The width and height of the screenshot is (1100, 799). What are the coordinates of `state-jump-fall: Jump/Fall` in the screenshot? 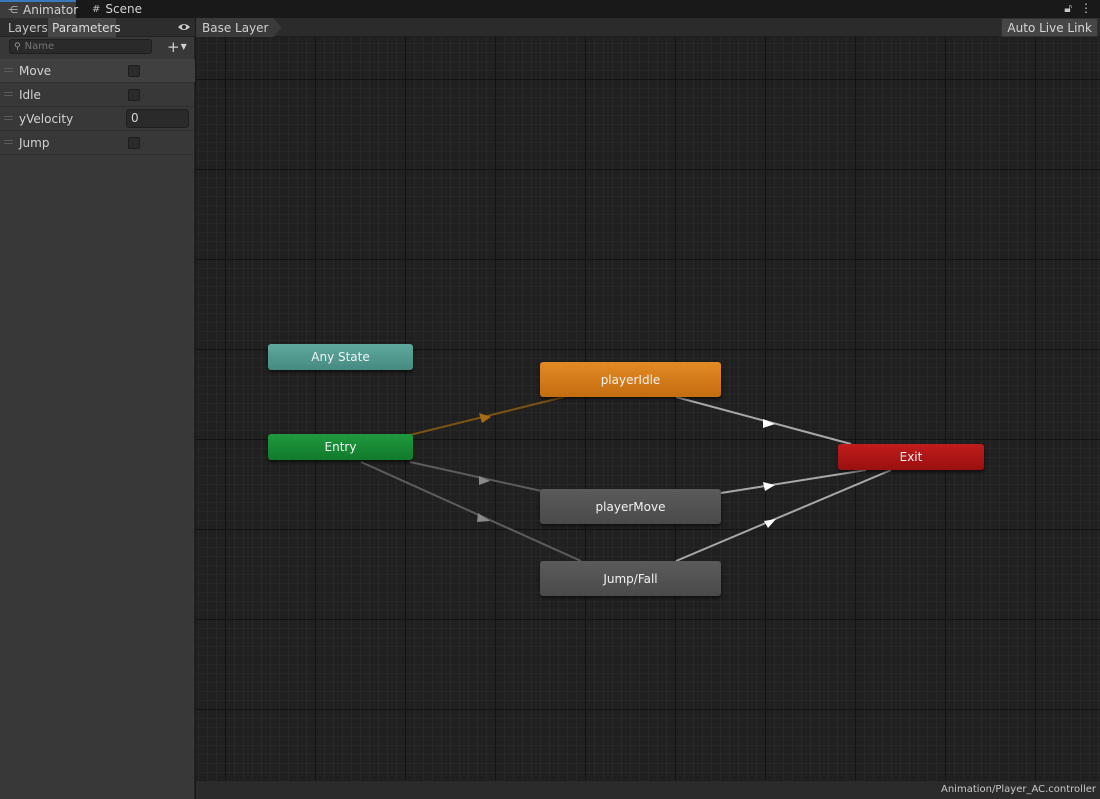 It's located at (630, 578).